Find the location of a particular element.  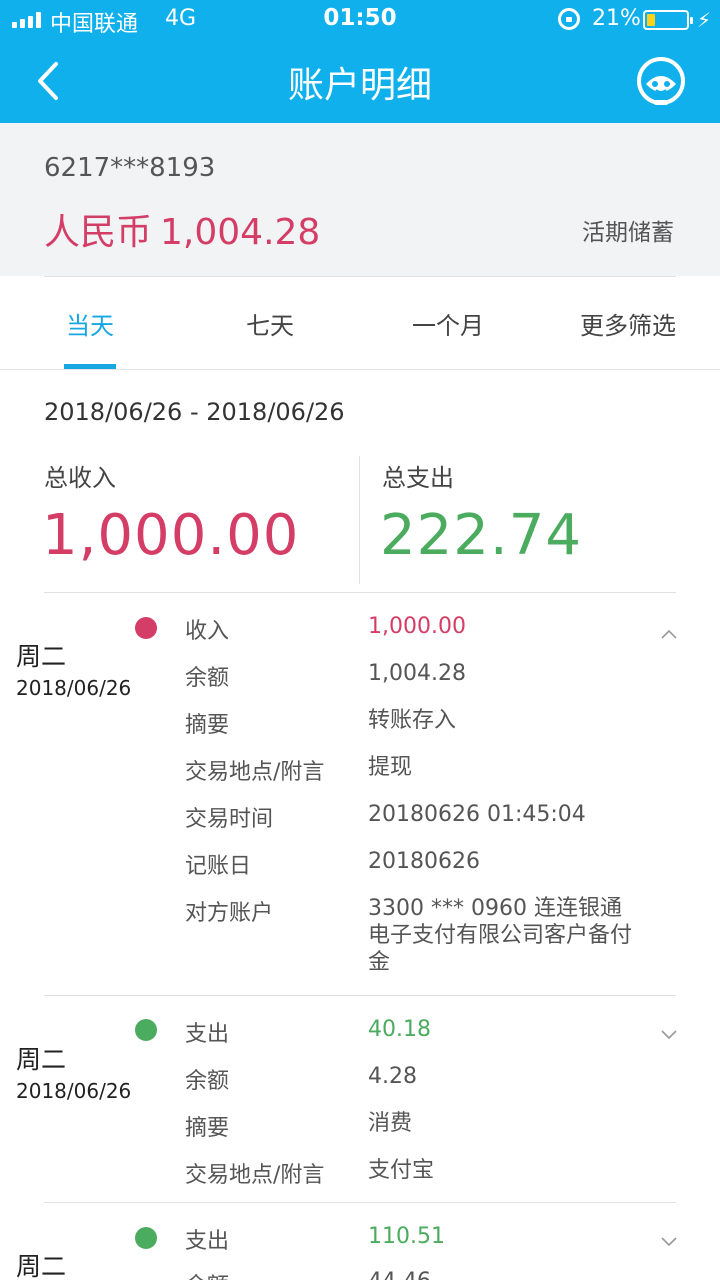

tab-seven-days: 七天 is located at coordinates (270, 323).